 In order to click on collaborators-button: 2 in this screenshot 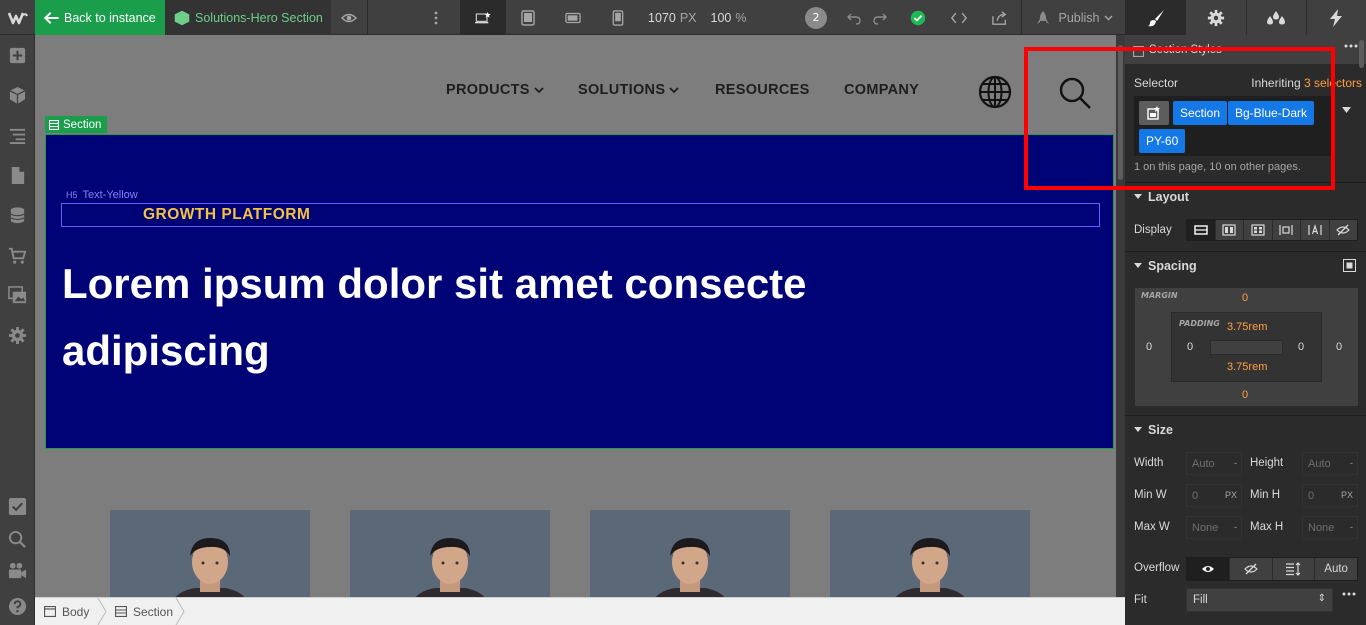, I will do `click(816, 17)`.